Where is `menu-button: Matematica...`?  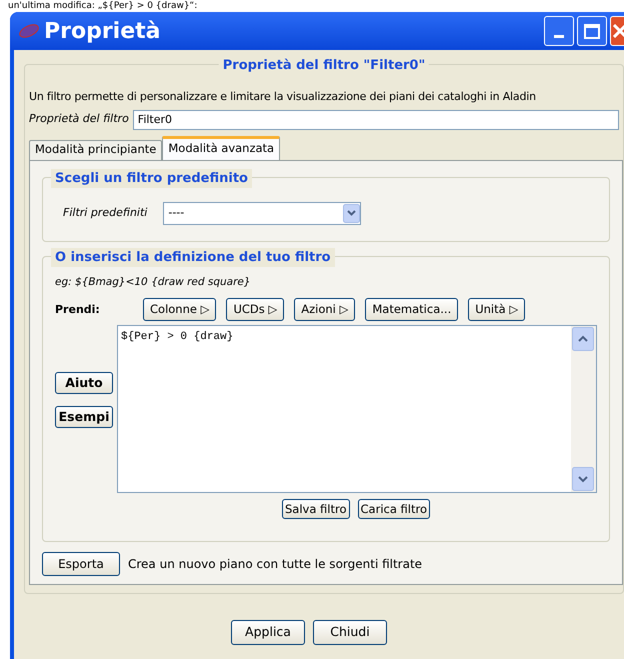 menu-button: Matematica... is located at coordinates (411, 310).